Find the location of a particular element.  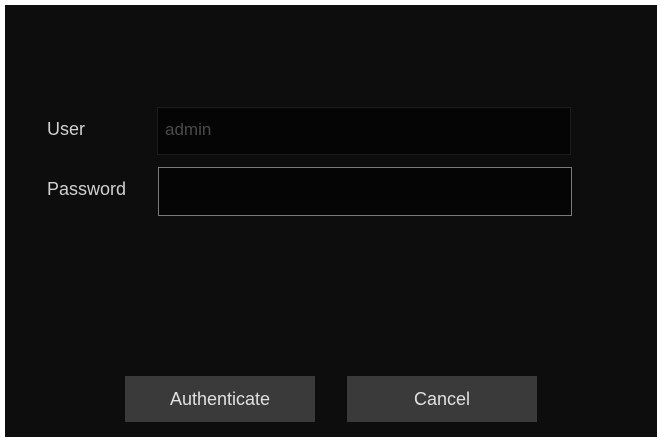

user-label: User is located at coordinates (66, 129).